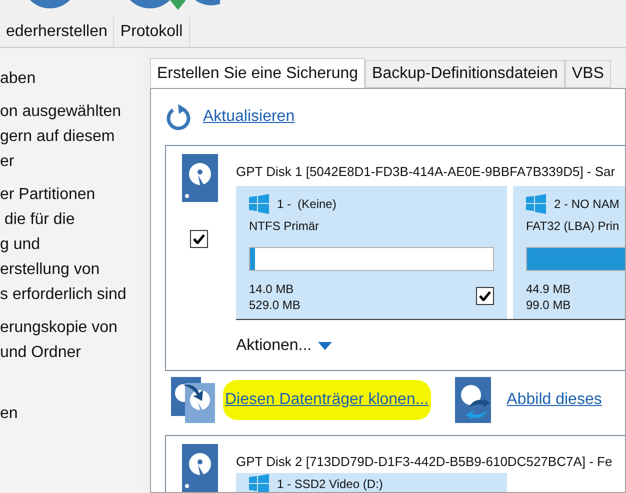 The image size is (626, 493). Describe the element at coordinates (274, 305) in the screenshot. I see `total-size: 529.0 MB` at that location.